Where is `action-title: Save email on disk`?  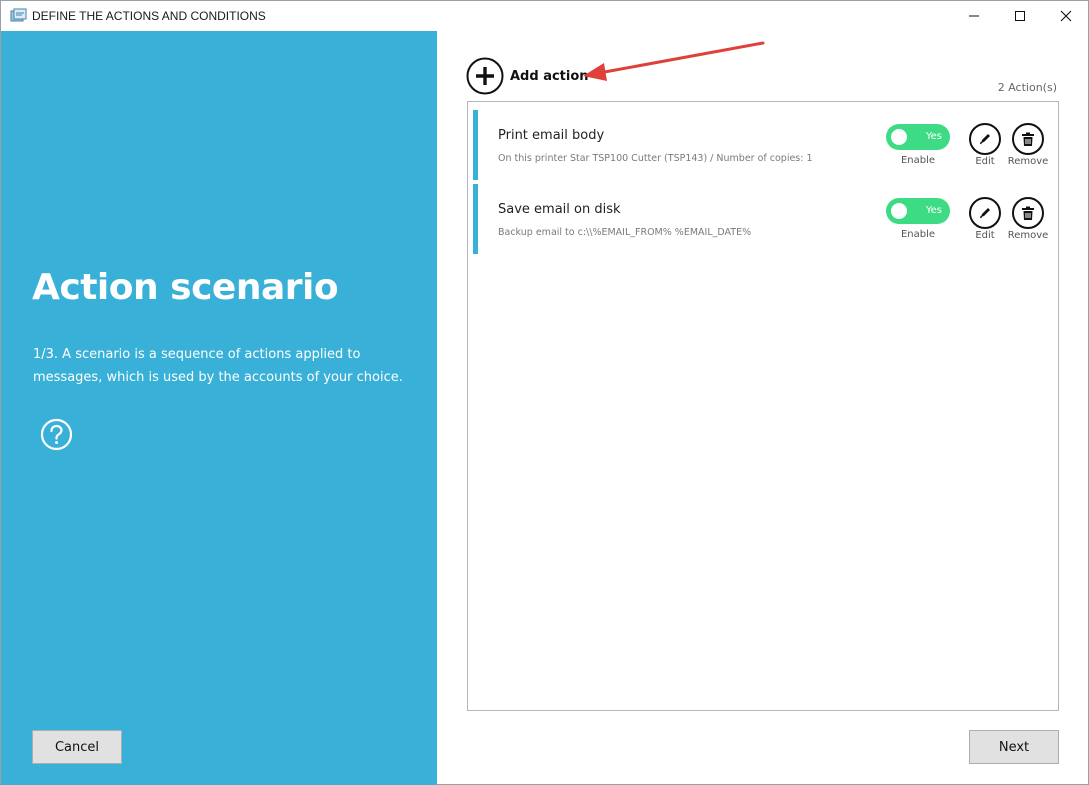
action-title: Save email on disk is located at coordinates (559, 209).